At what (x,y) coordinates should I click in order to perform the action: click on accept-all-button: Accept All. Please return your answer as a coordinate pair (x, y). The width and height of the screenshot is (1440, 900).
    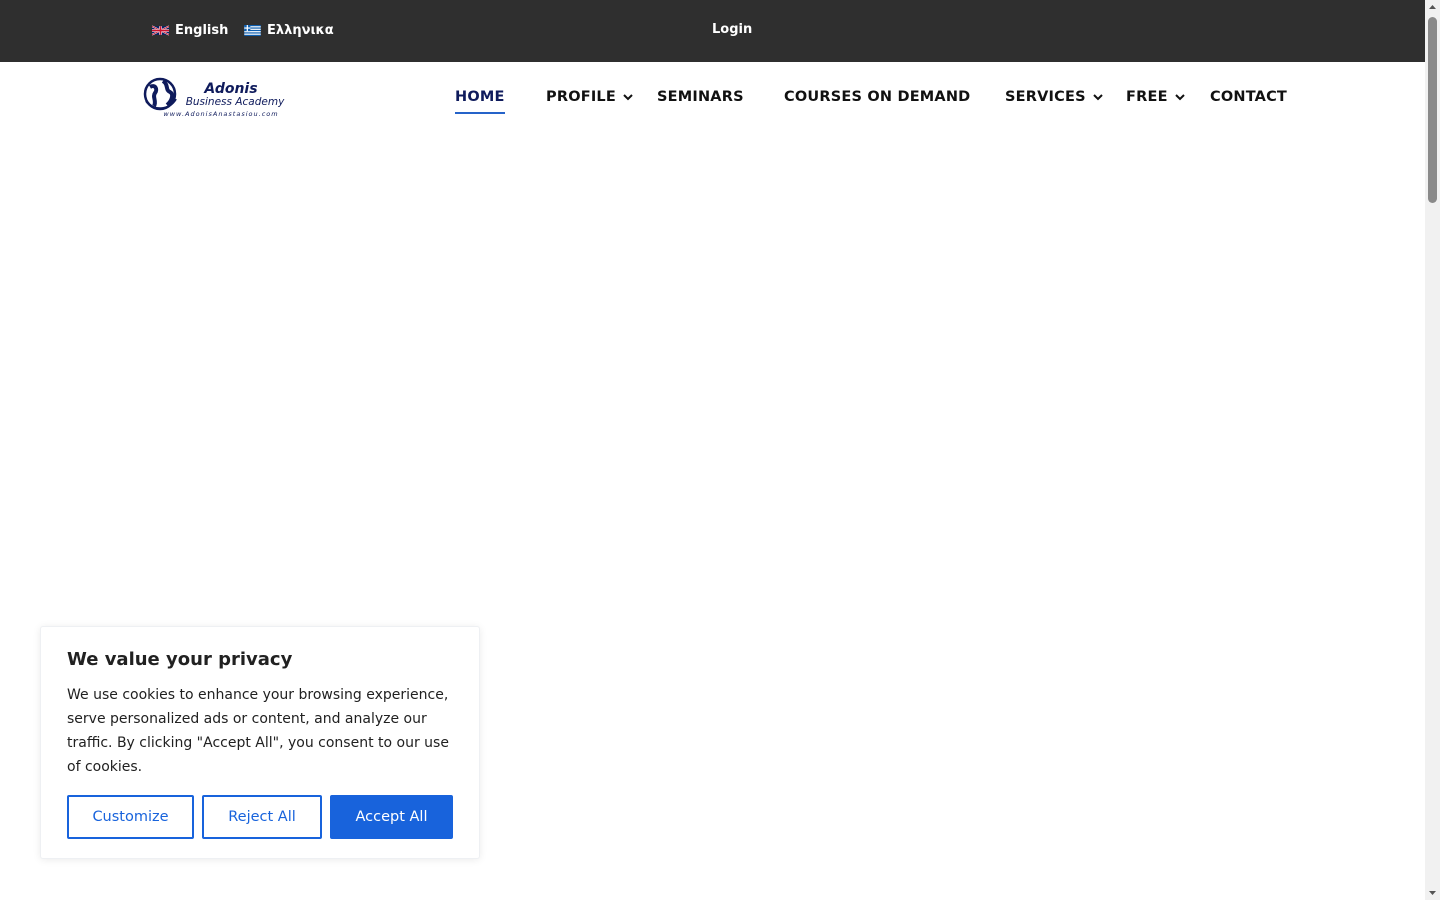
    Looking at the image, I should click on (391, 817).